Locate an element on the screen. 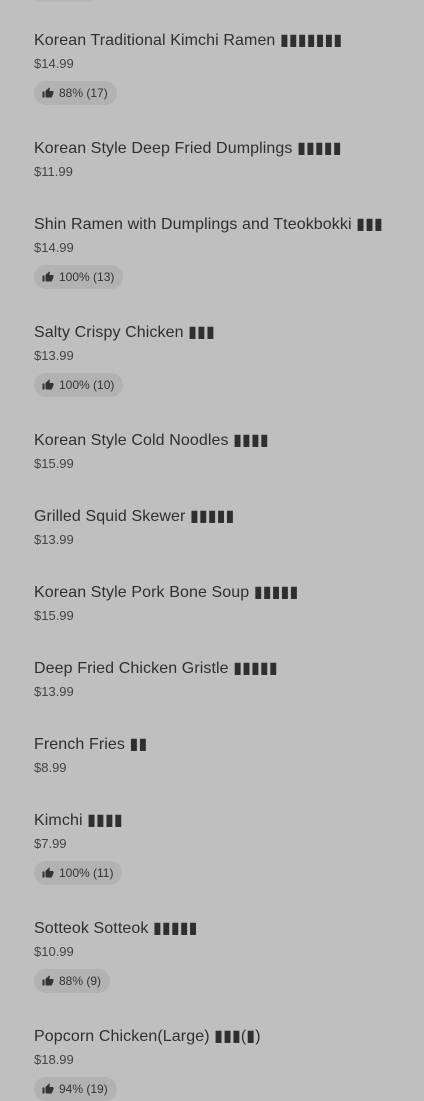 Image resolution: width=424 pixels, height=1101 pixels. rating-badge: 100% (11) is located at coordinates (78, 873).